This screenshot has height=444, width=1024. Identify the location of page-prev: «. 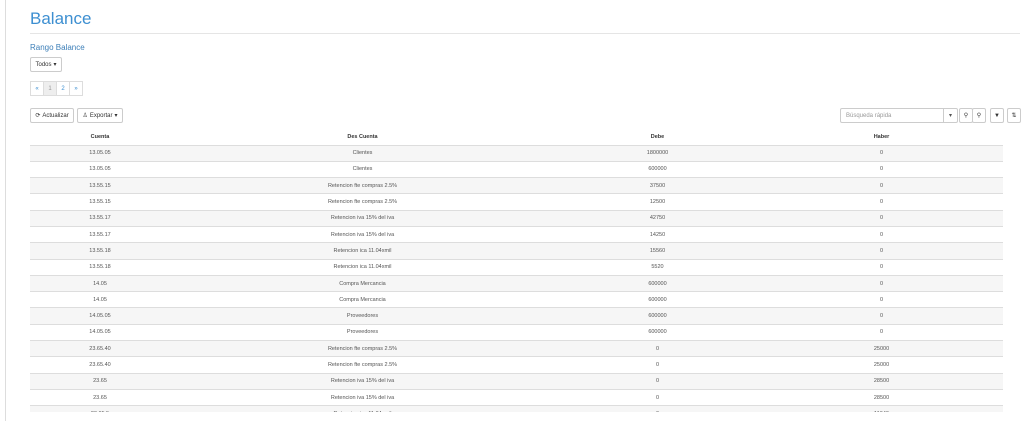
(37, 88).